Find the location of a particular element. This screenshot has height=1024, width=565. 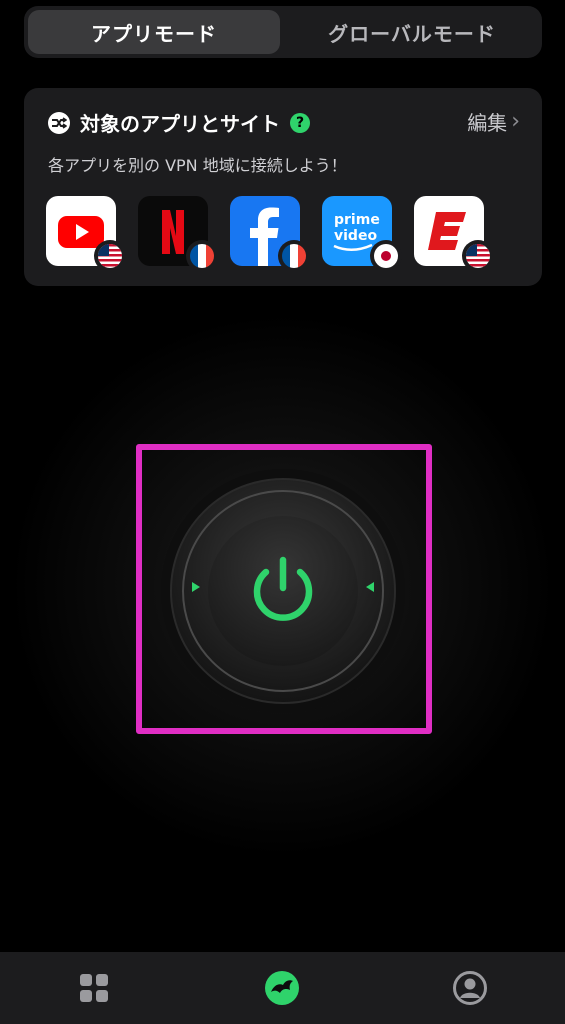

japan-flag-icon is located at coordinates (386, 256).